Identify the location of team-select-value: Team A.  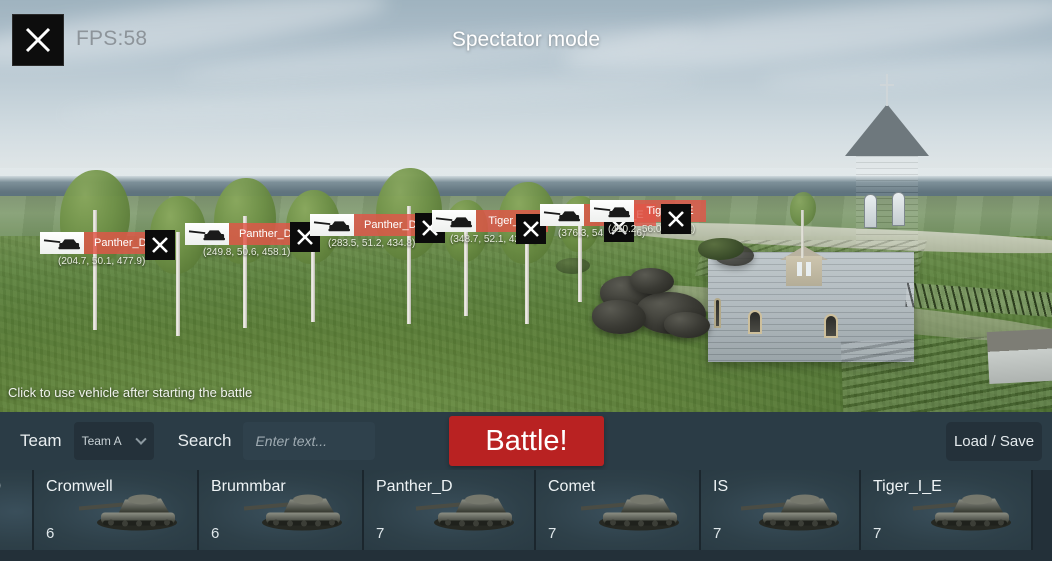
(101, 441).